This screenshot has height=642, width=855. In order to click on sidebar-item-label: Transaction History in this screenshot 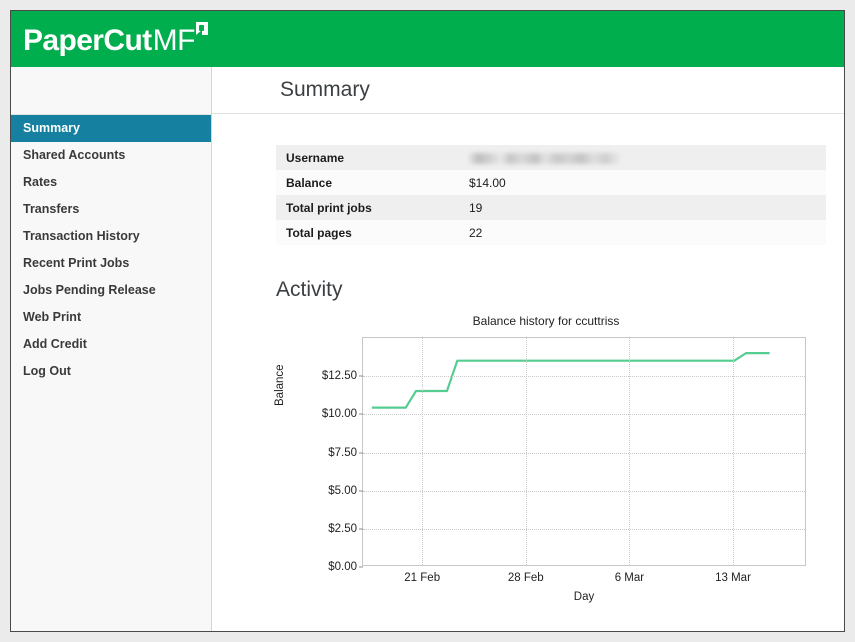, I will do `click(81, 236)`.